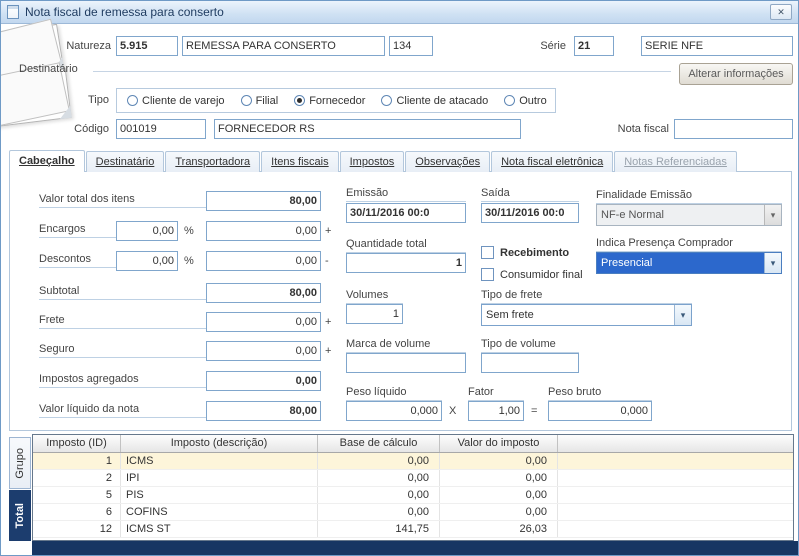 The image size is (799, 556). Describe the element at coordinates (219, 443) in the screenshot. I see `column-header-imposto-descricao: Imposto (descrição)` at that location.